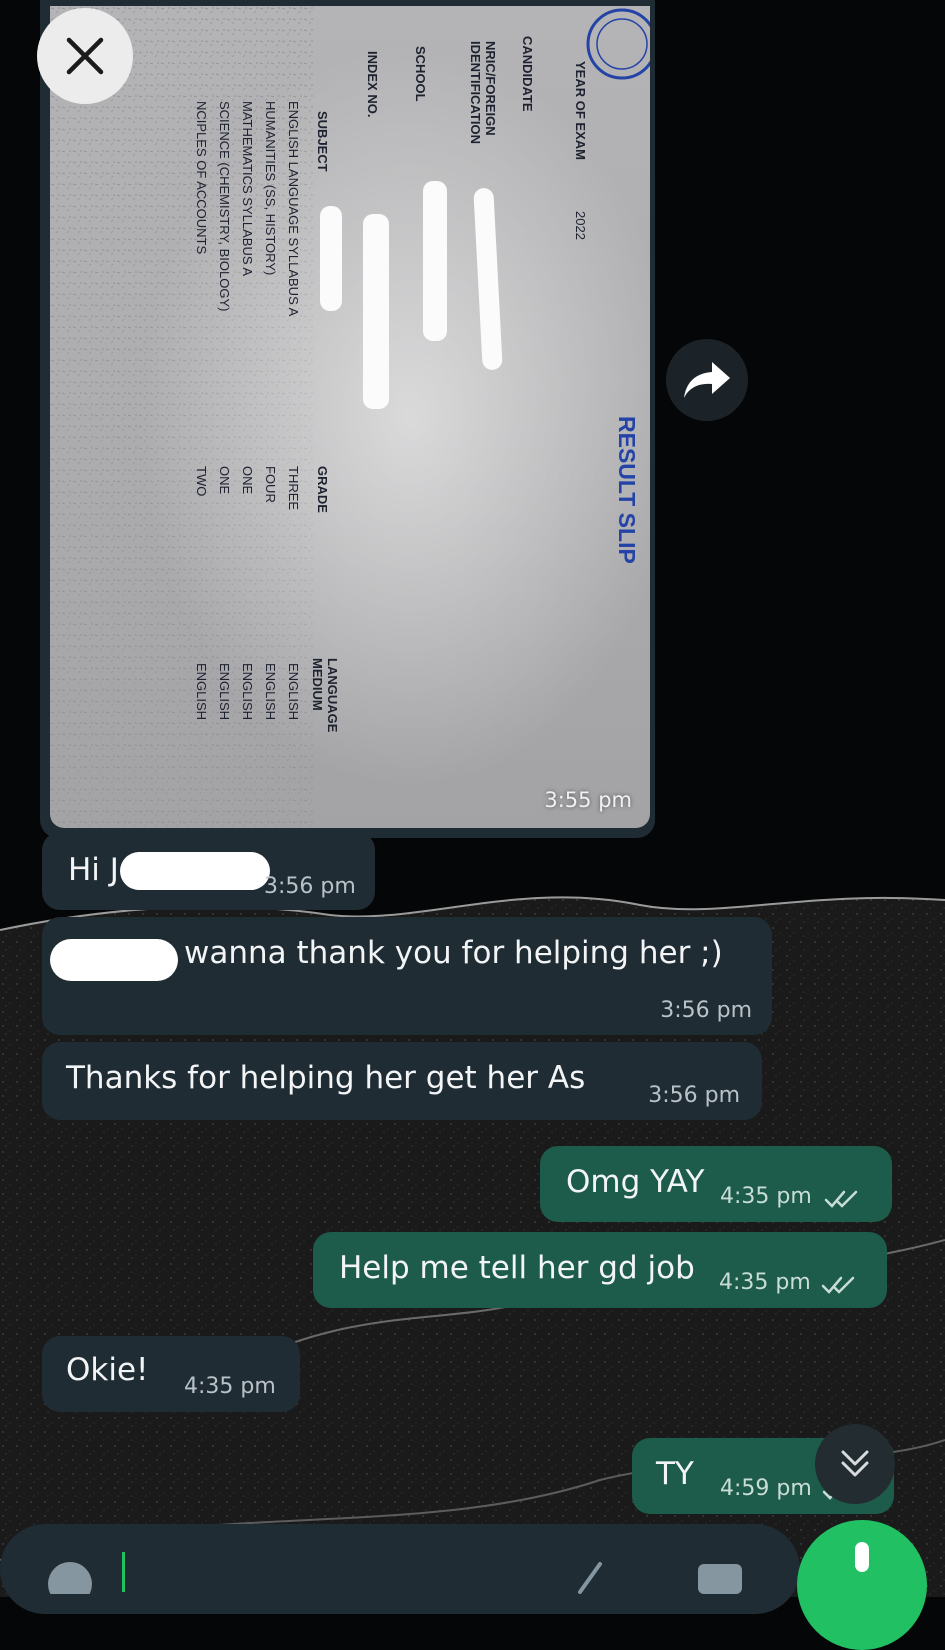  What do you see at coordinates (293, 209) in the screenshot?
I see `row-subject: ENGLISH LANGUAGE SYLLABUS A` at bounding box center [293, 209].